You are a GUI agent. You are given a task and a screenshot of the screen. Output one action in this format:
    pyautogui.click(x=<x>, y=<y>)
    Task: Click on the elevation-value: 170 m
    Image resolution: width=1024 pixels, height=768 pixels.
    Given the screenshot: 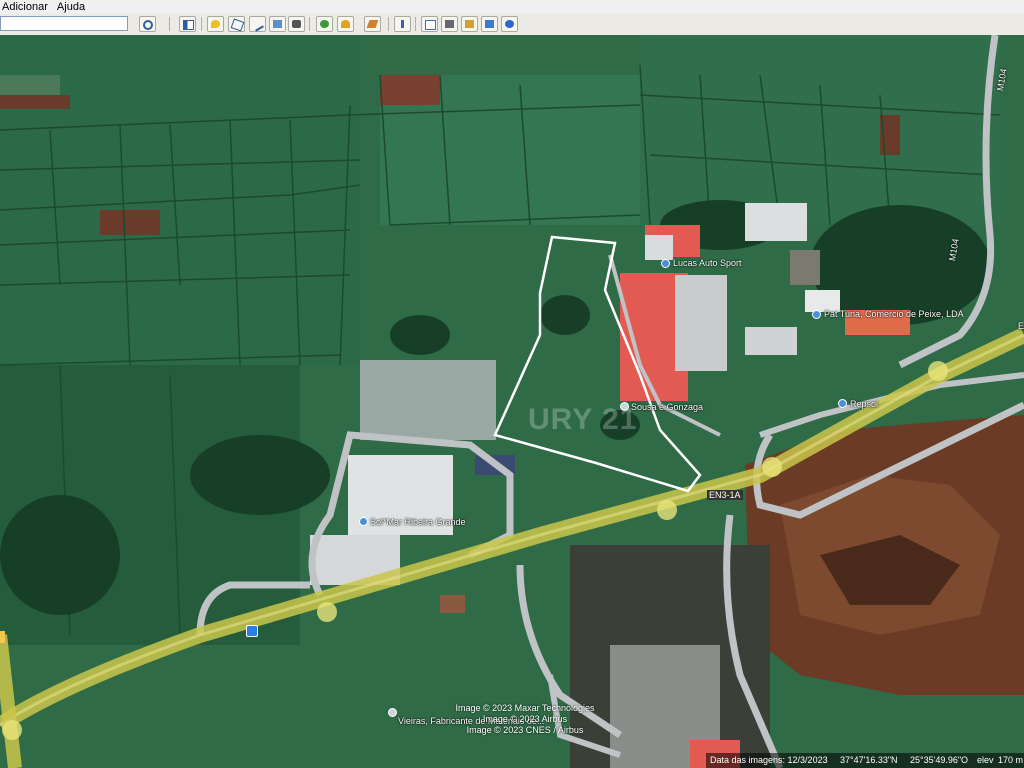 What is the action you would take?
    pyautogui.click(x=1011, y=760)
    